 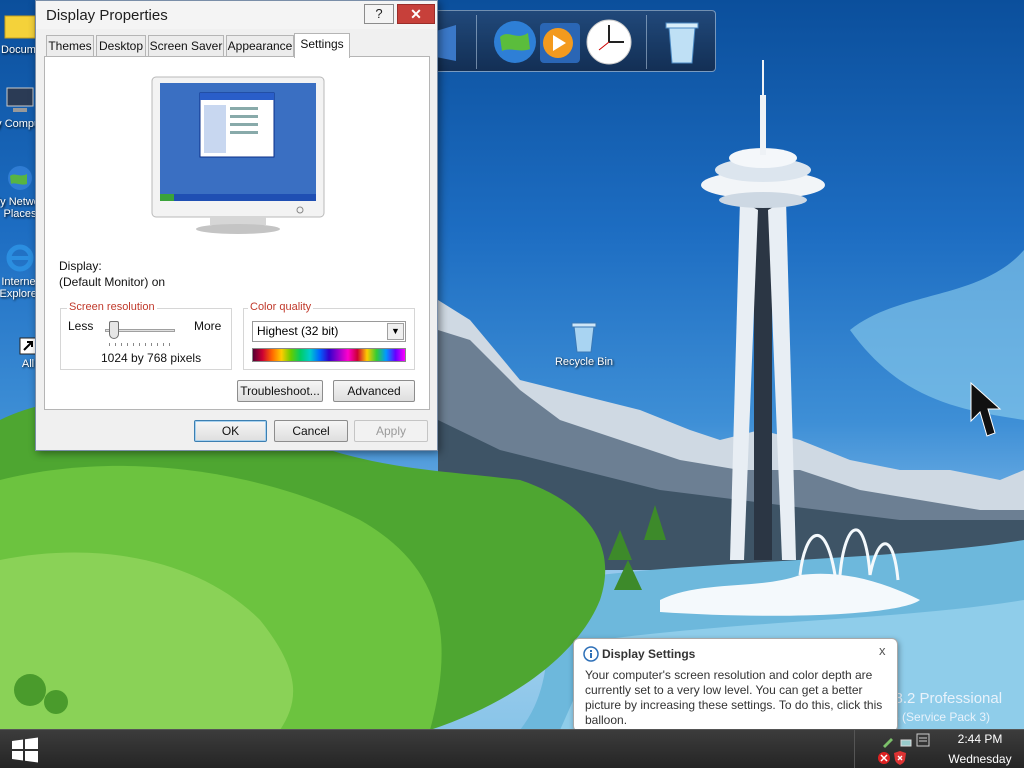 I want to click on pen-tool-icon, so click(x=888, y=741).